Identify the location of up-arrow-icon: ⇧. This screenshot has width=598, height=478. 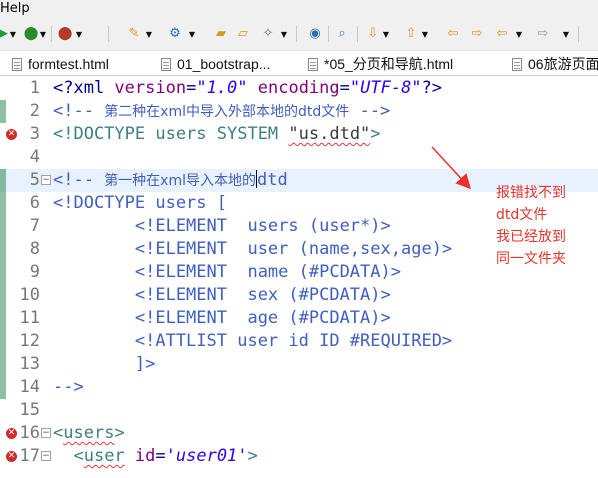
(411, 34).